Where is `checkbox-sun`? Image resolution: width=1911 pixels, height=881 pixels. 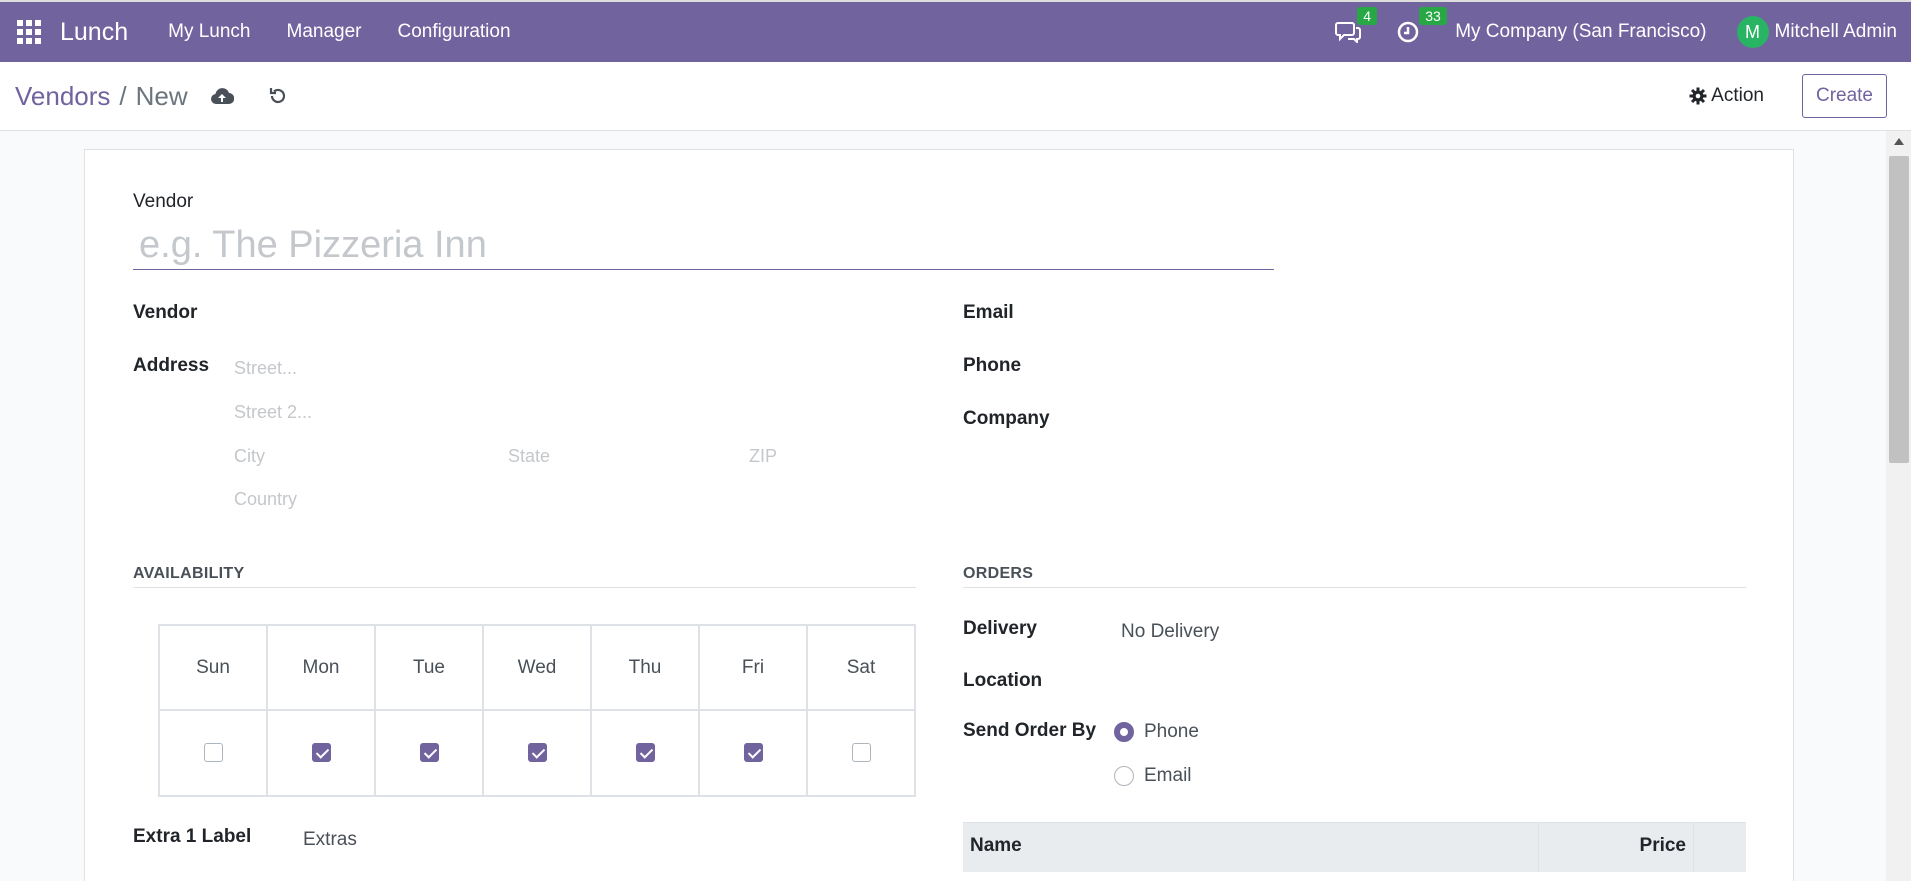
checkbox-sun is located at coordinates (213, 753).